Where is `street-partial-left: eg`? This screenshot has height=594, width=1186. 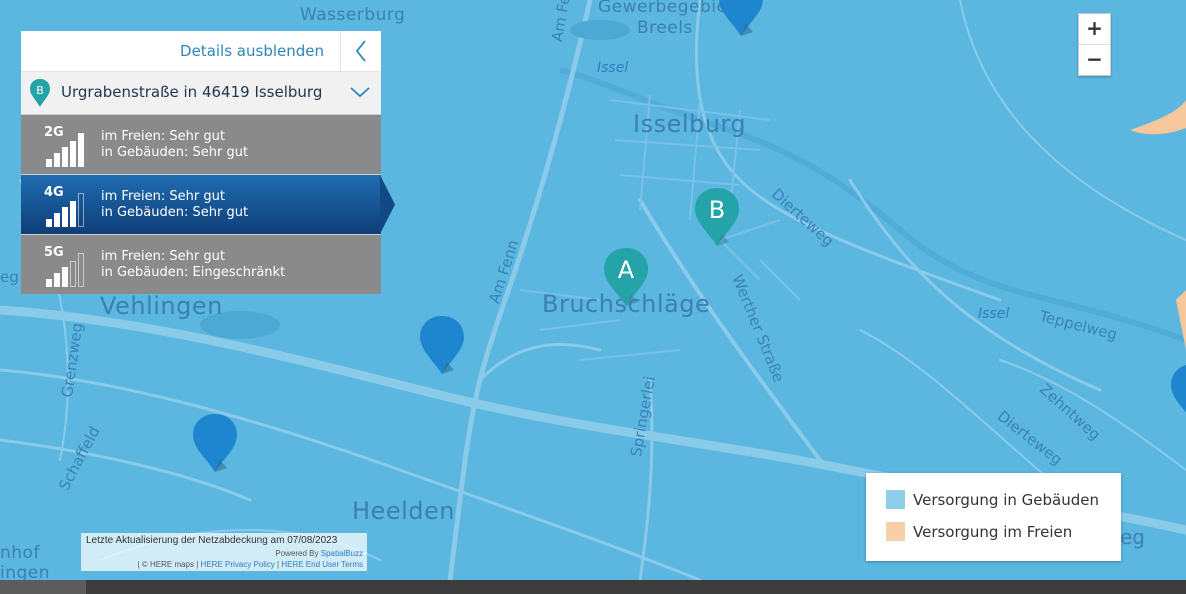
street-partial-left: eg is located at coordinates (9, 277).